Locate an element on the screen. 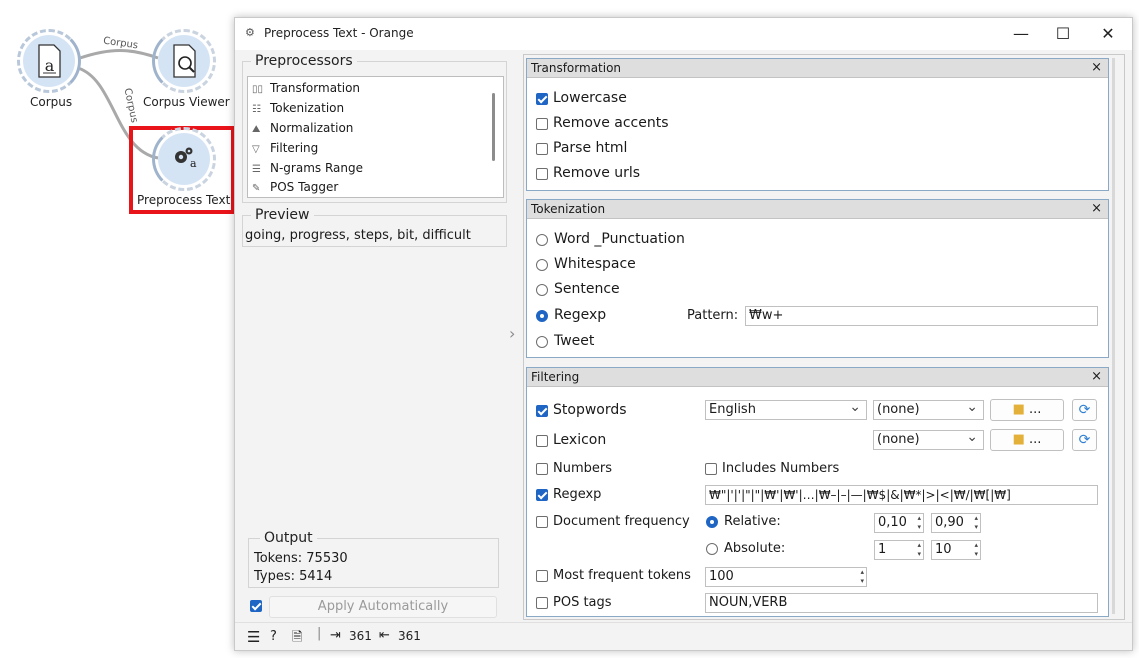 This screenshot has height=658, width=1139. tokenization-icon: ☷ is located at coordinates (256, 109).